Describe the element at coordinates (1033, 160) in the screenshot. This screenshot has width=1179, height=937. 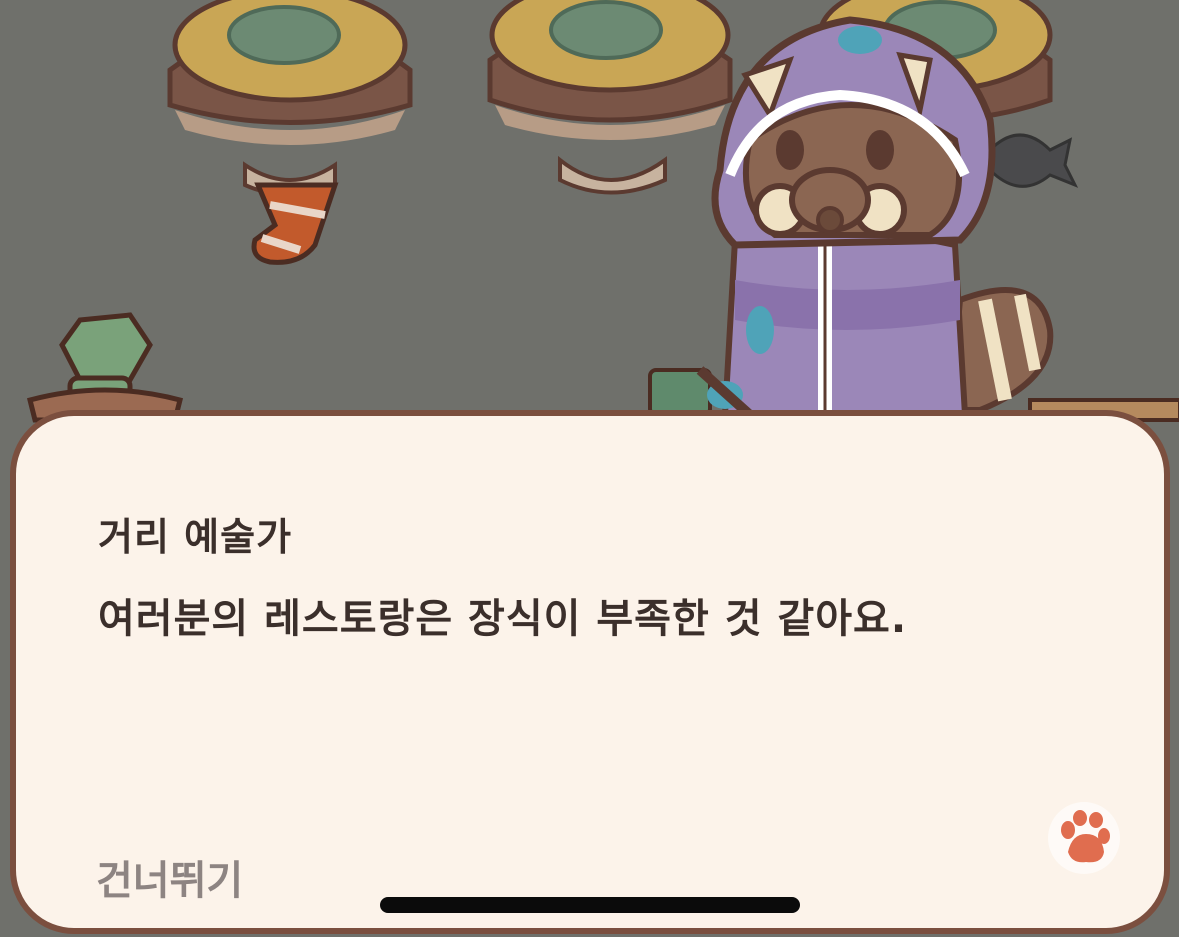
I see `fish-decoration` at that location.